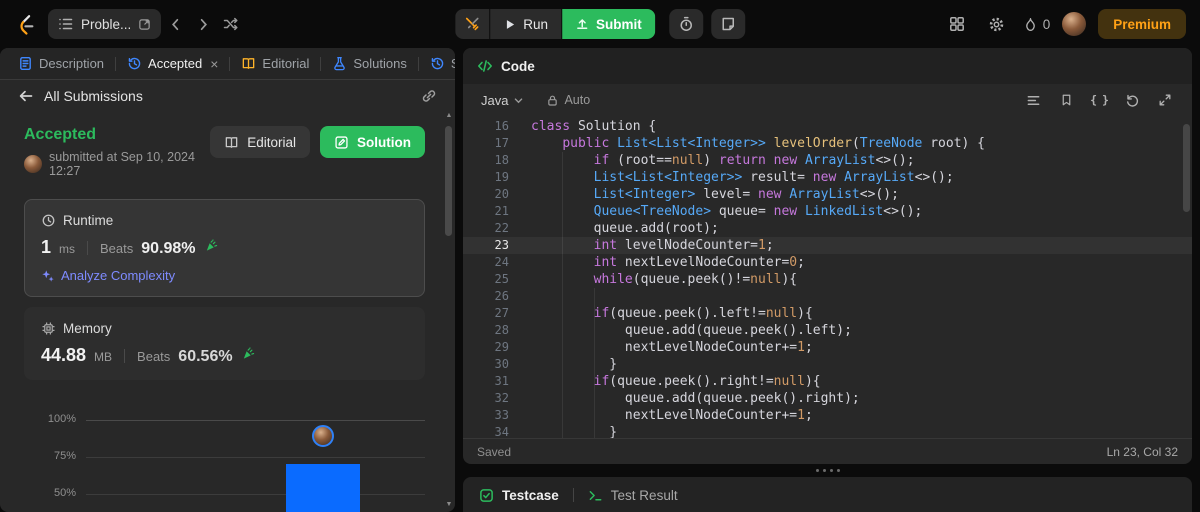  I want to click on fullscreen-button, so click(1165, 100).